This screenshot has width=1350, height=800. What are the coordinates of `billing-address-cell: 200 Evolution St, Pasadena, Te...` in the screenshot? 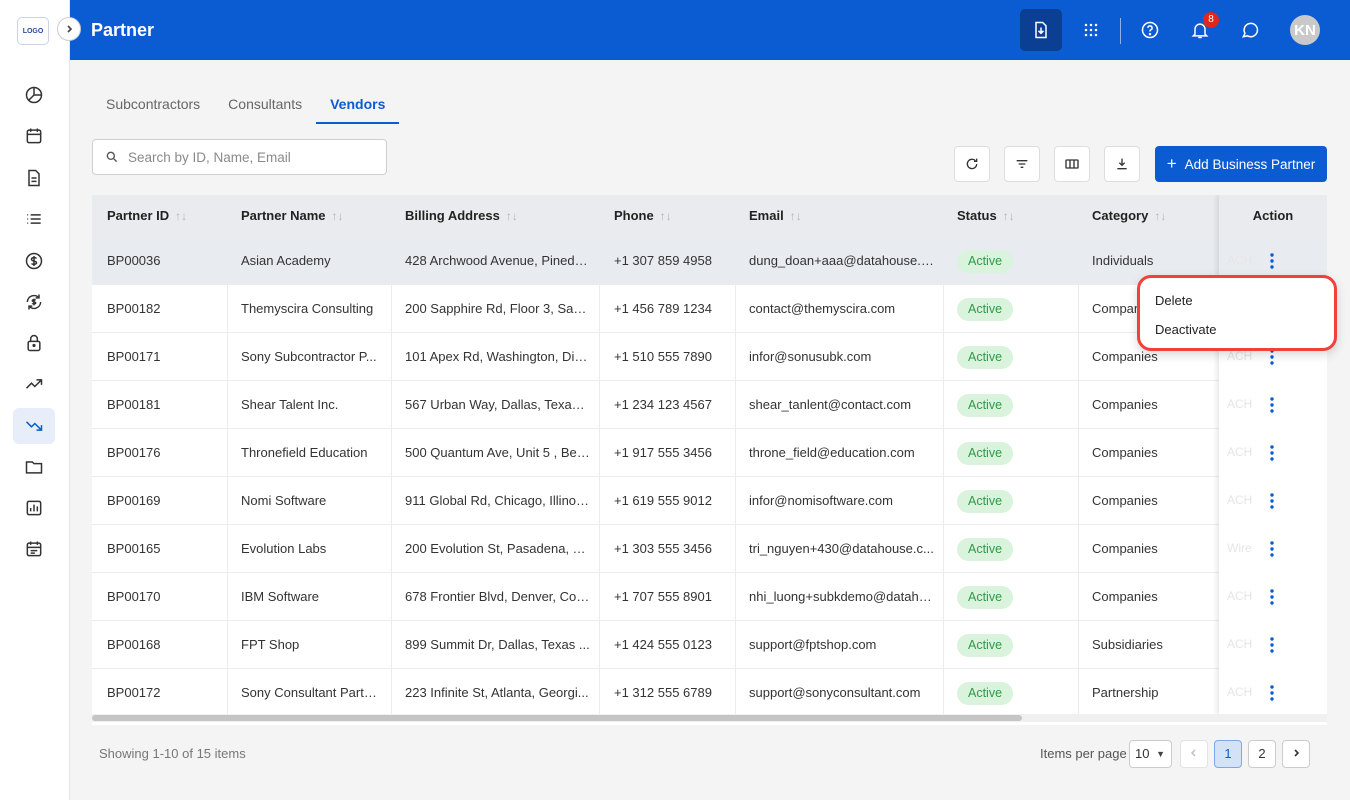 It's located at (497, 548).